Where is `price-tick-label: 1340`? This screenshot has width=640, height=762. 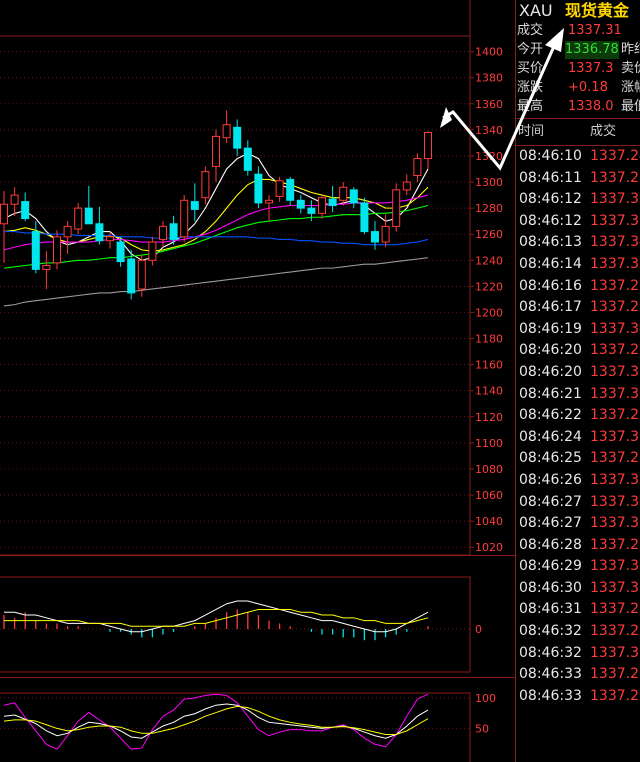 price-tick-label: 1340 is located at coordinates (489, 130).